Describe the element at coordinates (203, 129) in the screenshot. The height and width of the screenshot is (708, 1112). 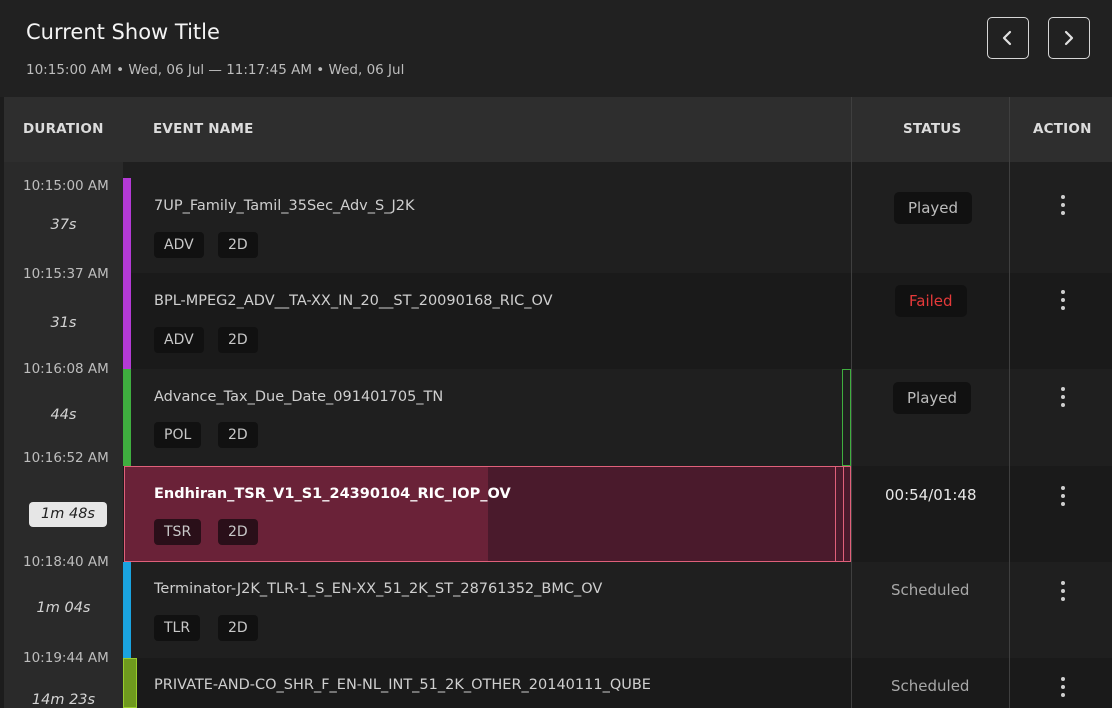
I see `column-header-event-name: EVENT NAME` at that location.